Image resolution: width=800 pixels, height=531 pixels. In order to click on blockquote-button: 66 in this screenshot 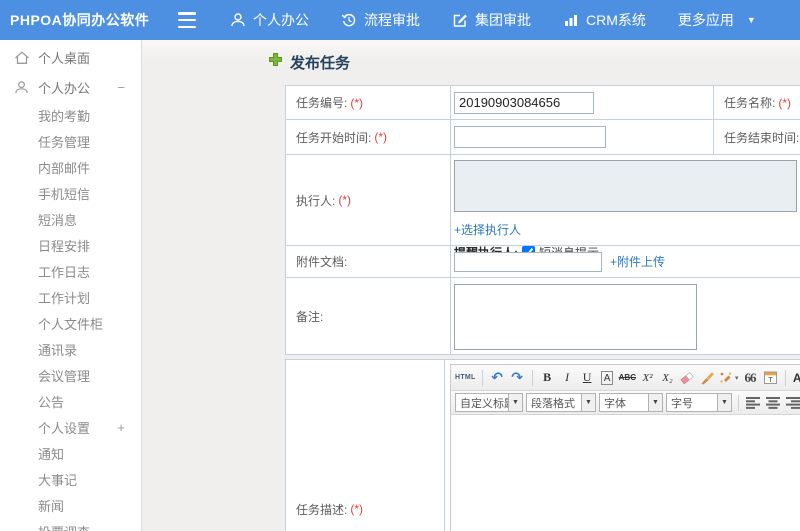, I will do `click(750, 377)`.